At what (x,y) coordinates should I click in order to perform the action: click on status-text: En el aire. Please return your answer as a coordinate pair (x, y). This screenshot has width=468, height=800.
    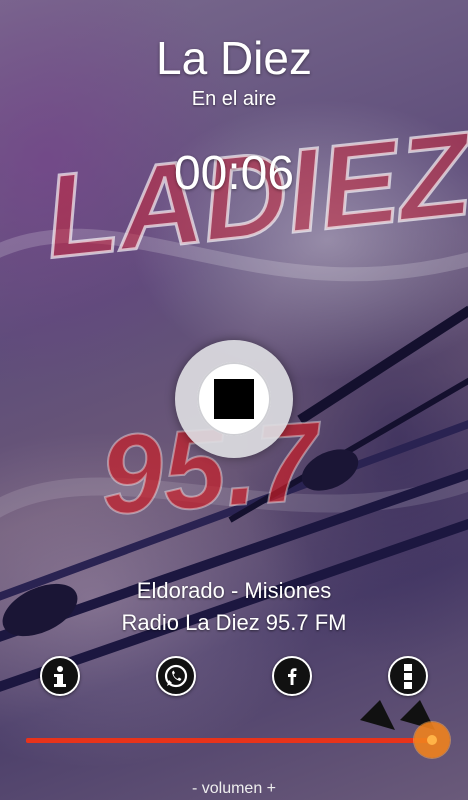
    Looking at the image, I should click on (234, 99).